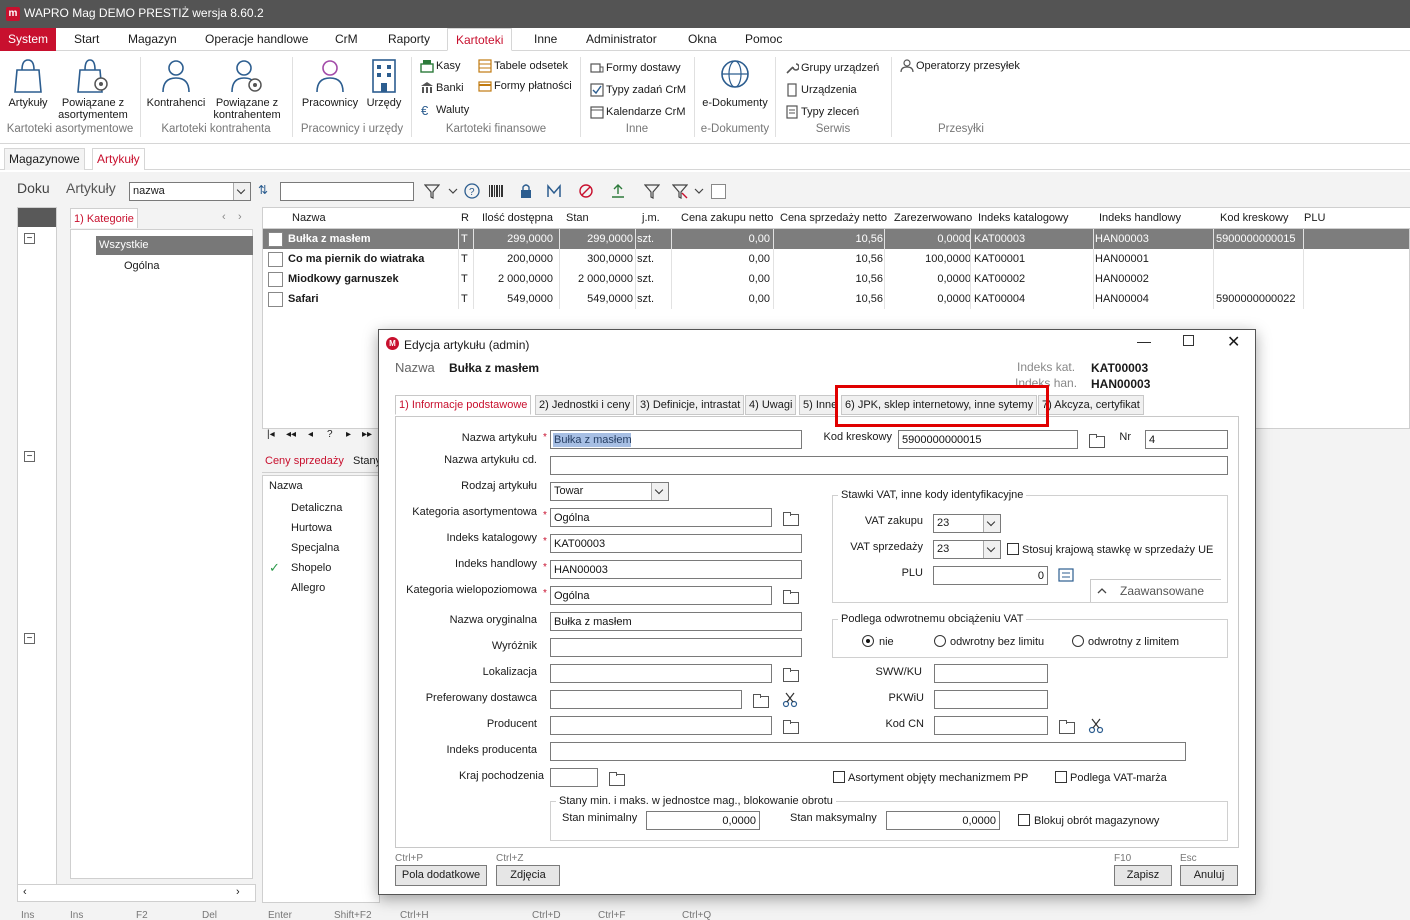  Describe the element at coordinates (661, 595) in the screenshot. I see `kategoria-wielo-field` at that location.